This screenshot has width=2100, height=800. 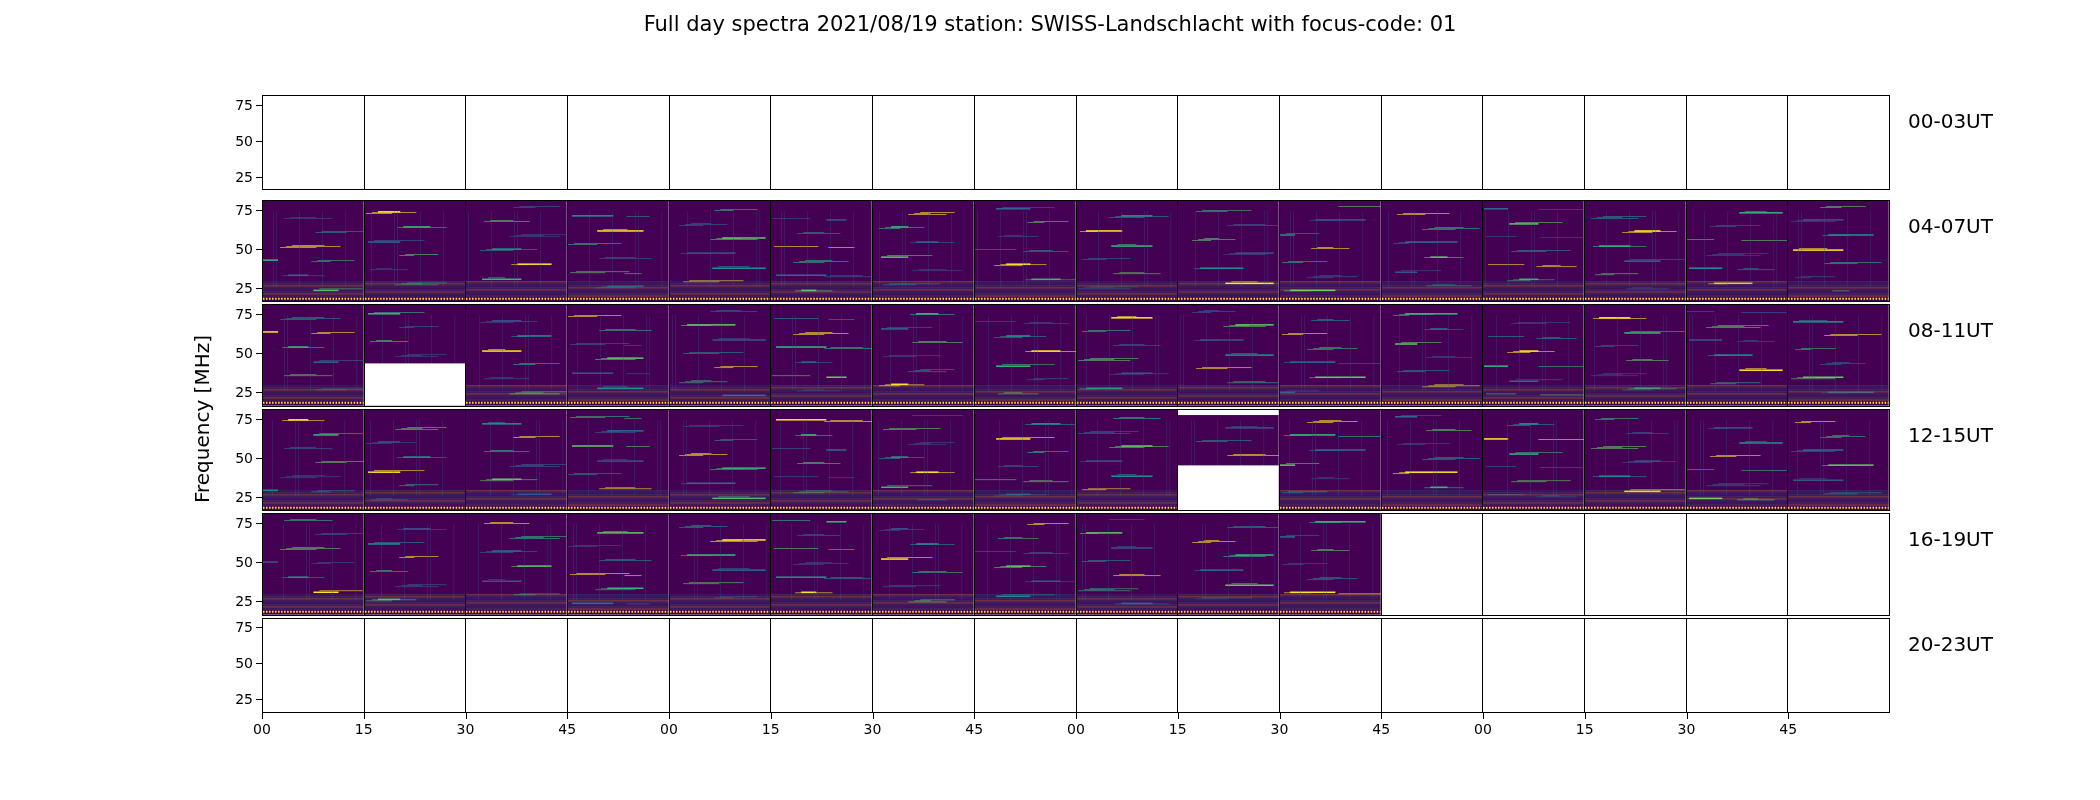 What do you see at coordinates (1951, 643) in the screenshot?
I see `row-label: 20-23UT` at bounding box center [1951, 643].